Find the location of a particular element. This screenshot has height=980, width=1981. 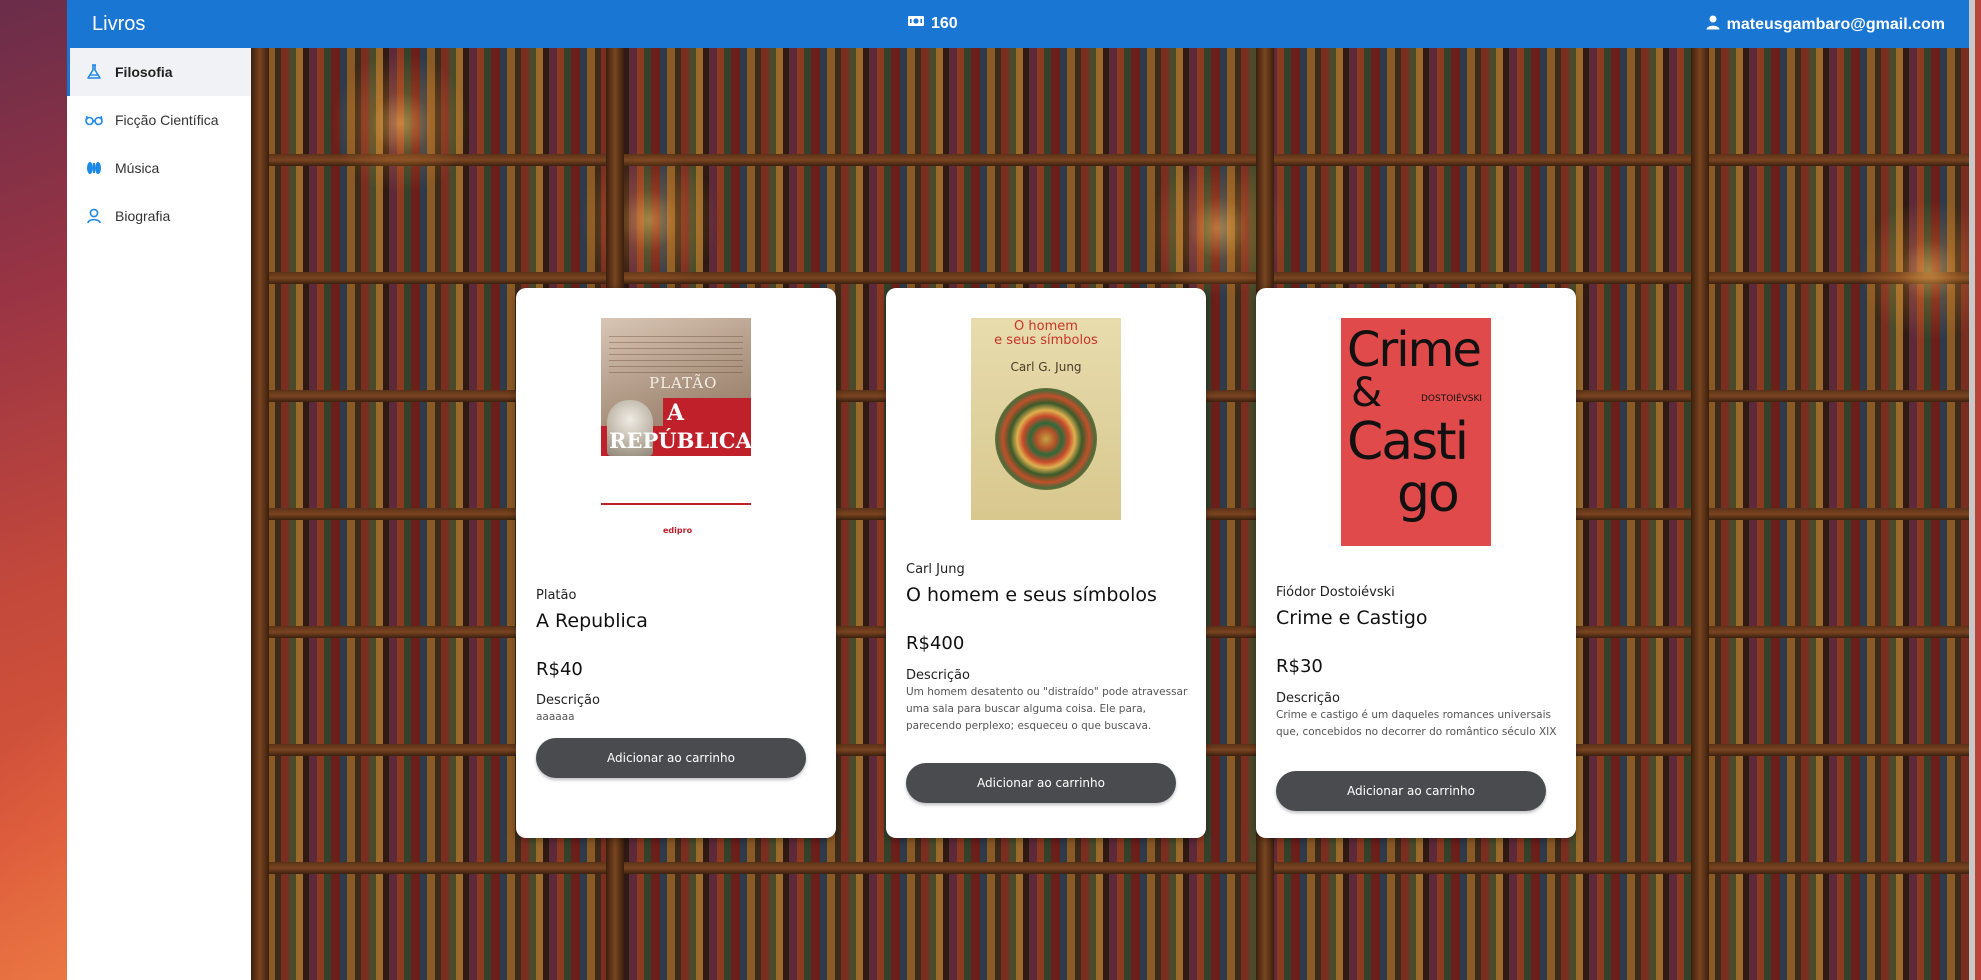

credits-value: 160 is located at coordinates (944, 23).